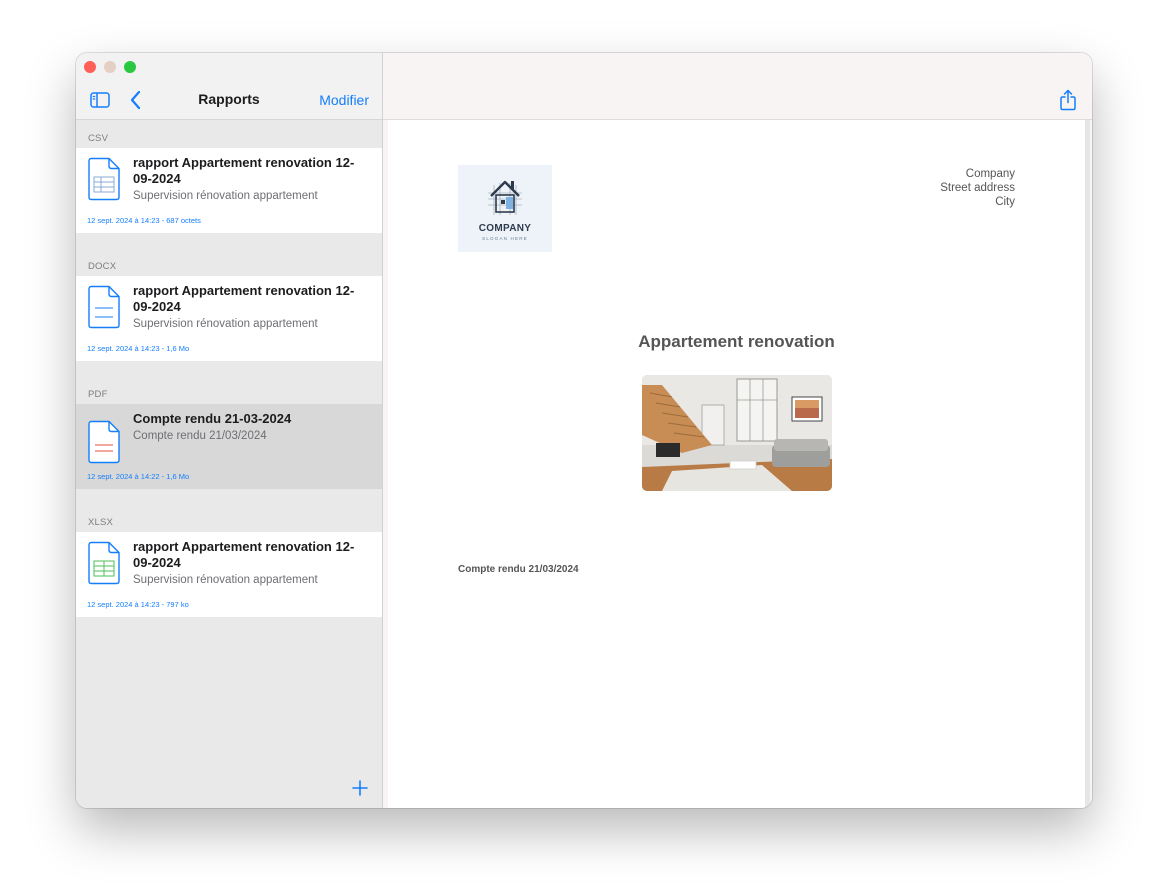  I want to click on section-header-csv: CSV, so click(98, 138).